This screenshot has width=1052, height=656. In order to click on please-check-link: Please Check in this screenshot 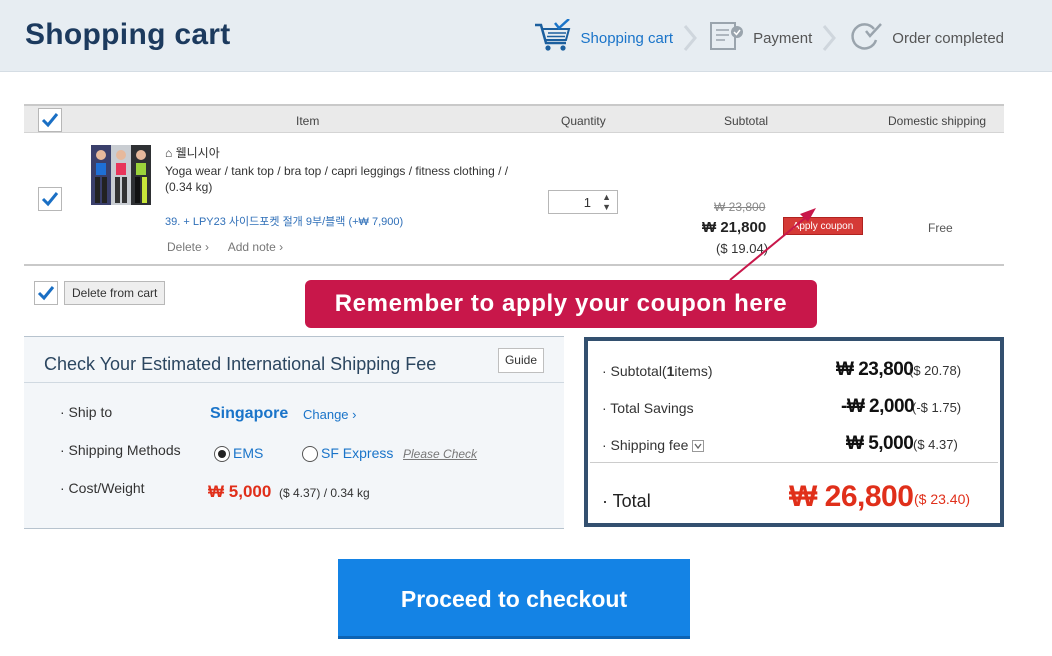, I will do `click(440, 454)`.